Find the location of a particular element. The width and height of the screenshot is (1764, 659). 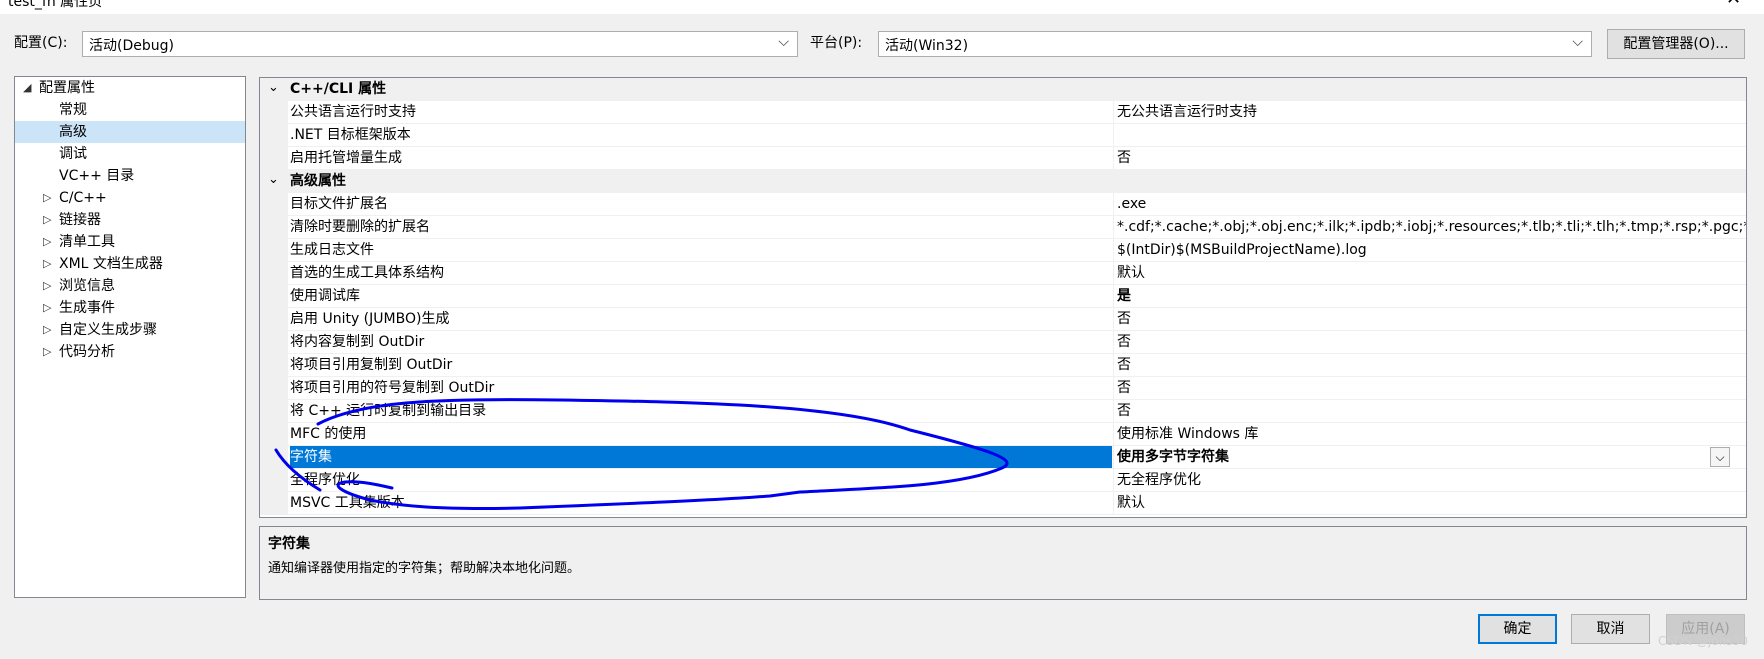

ok-button: 确定 is located at coordinates (1517, 629).